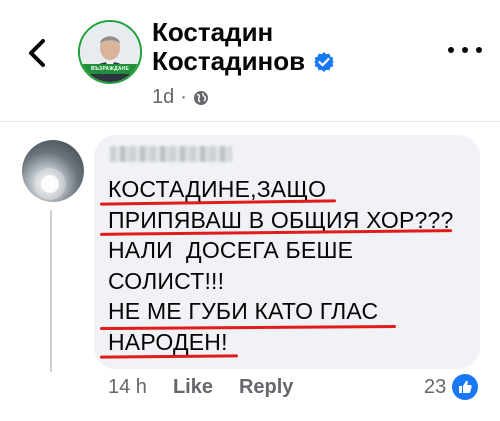  Describe the element at coordinates (324, 61) in the screenshot. I see `verified-badge-icon` at that location.